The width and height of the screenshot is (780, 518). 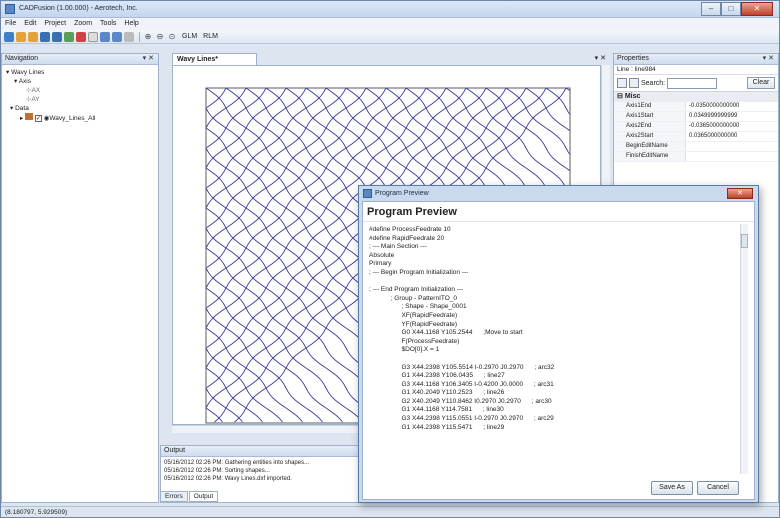 I want to click on properties-header: Properties ▾ ✕, so click(x=696, y=59).